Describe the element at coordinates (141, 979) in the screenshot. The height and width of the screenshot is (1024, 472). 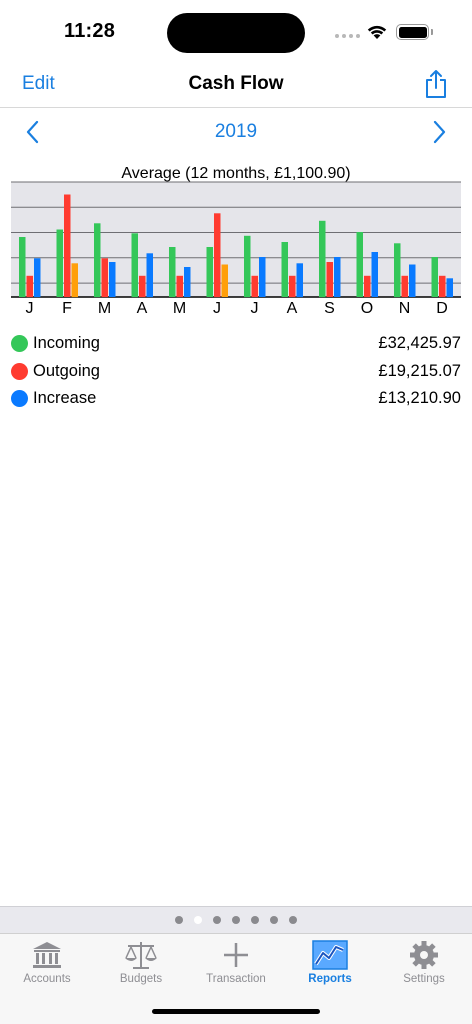
I see `tab-label: Budgets` at that location.